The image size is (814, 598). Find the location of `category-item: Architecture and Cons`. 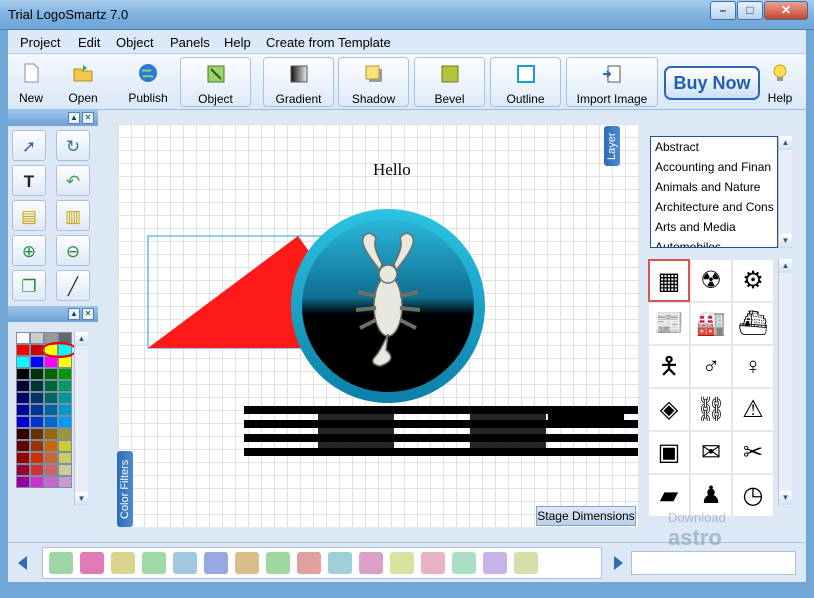

category-item: Architecture and Cons is located at coordinates (714, 207).